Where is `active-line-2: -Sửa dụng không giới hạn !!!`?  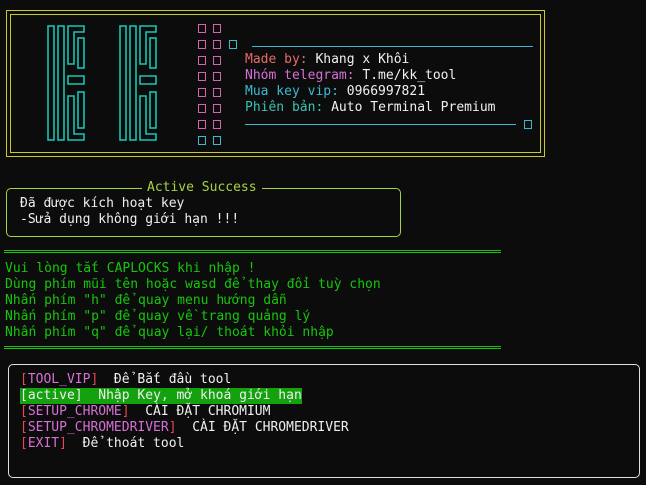
active-line-2: -Sửa dụng không giới hạn !!! is located at coordinates (130, 219).